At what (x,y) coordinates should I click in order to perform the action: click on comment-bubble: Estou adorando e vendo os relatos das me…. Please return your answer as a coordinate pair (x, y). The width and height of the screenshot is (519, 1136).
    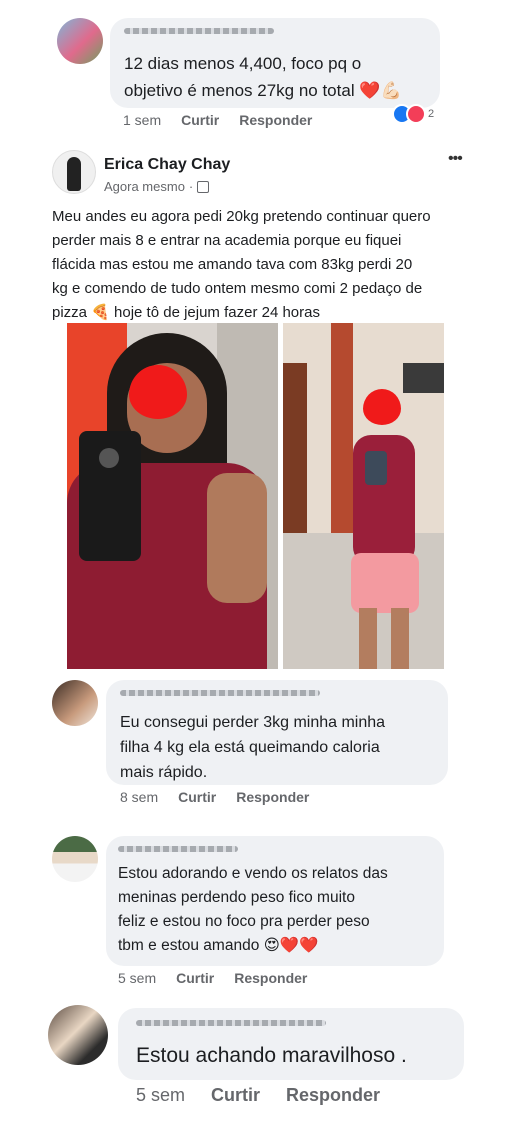
    Looking at the image, I should click on (275, 901).